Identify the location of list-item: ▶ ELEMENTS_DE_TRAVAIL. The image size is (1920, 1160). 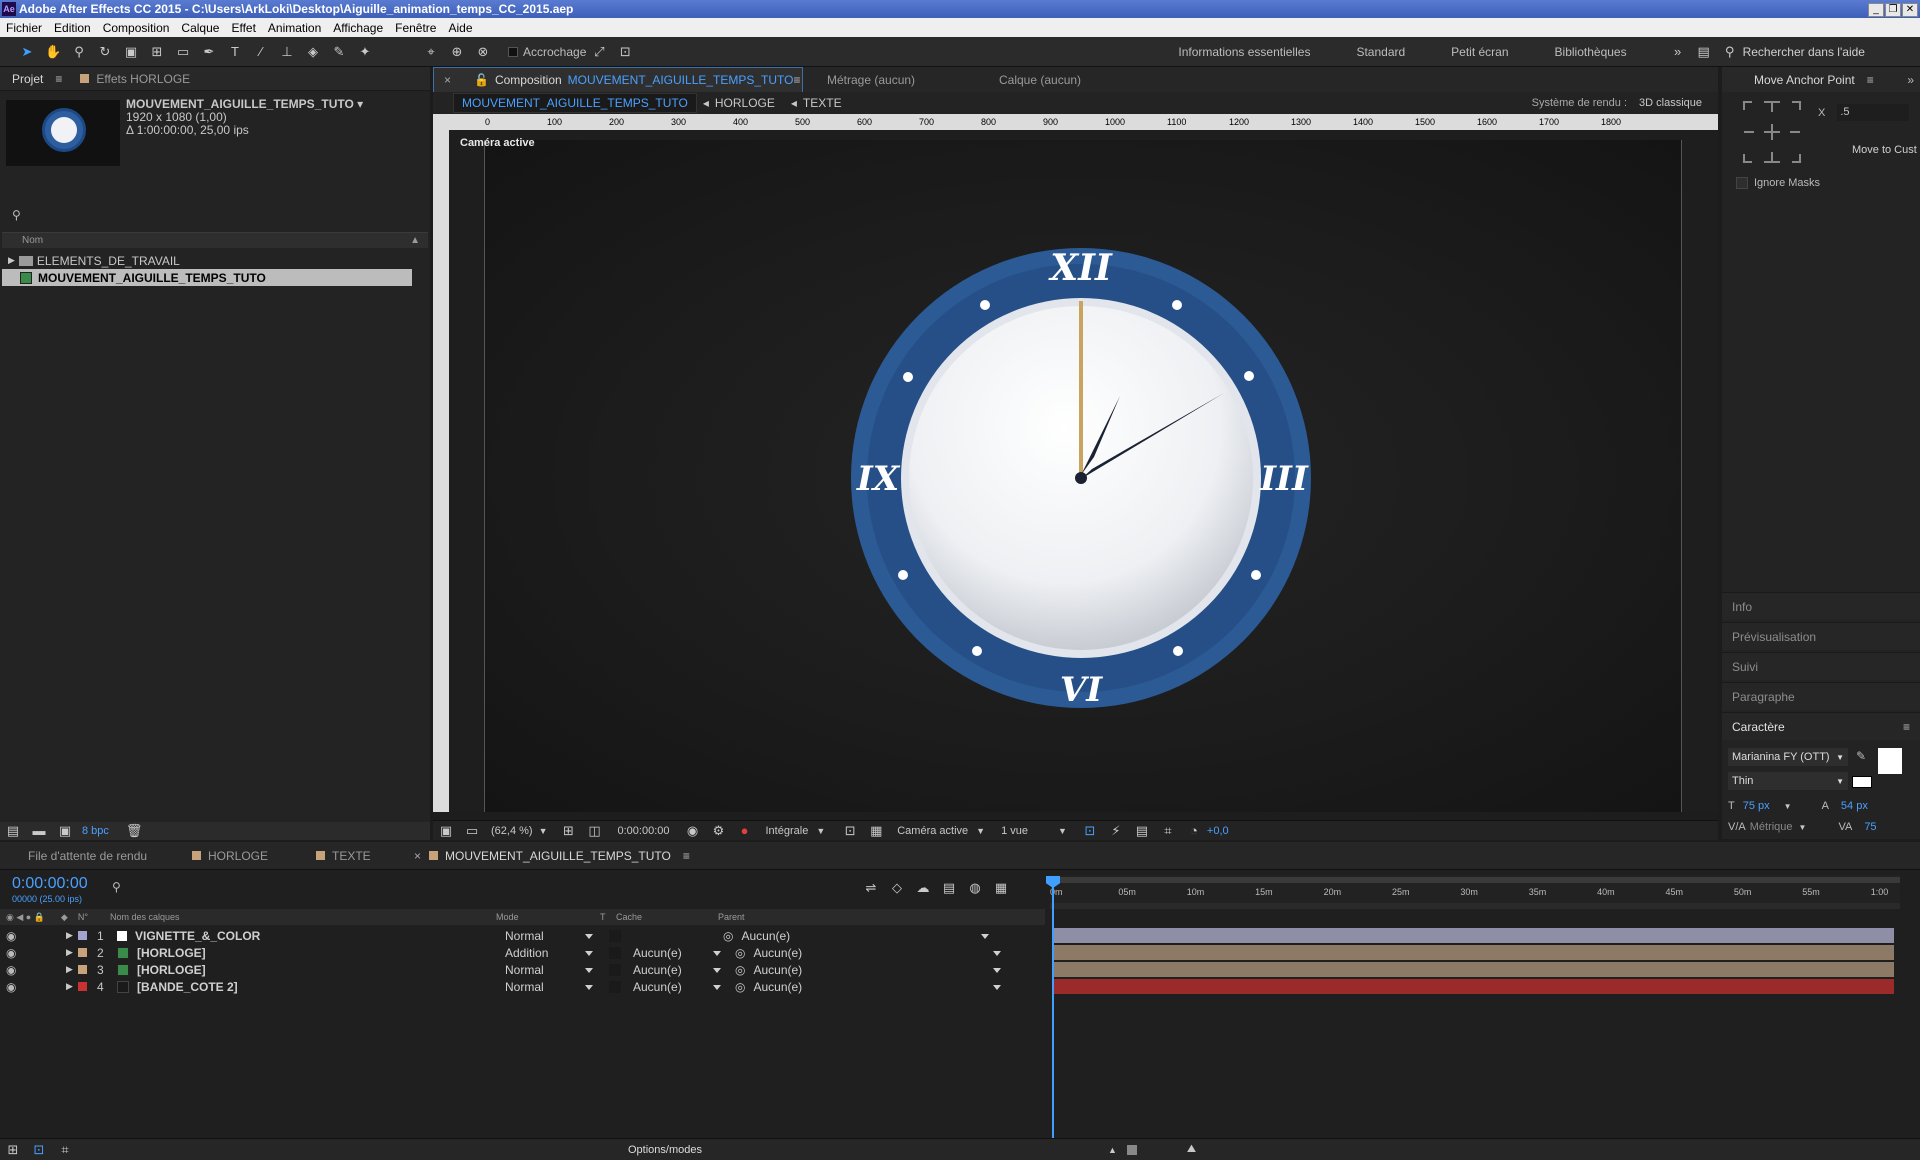
(207, 260).